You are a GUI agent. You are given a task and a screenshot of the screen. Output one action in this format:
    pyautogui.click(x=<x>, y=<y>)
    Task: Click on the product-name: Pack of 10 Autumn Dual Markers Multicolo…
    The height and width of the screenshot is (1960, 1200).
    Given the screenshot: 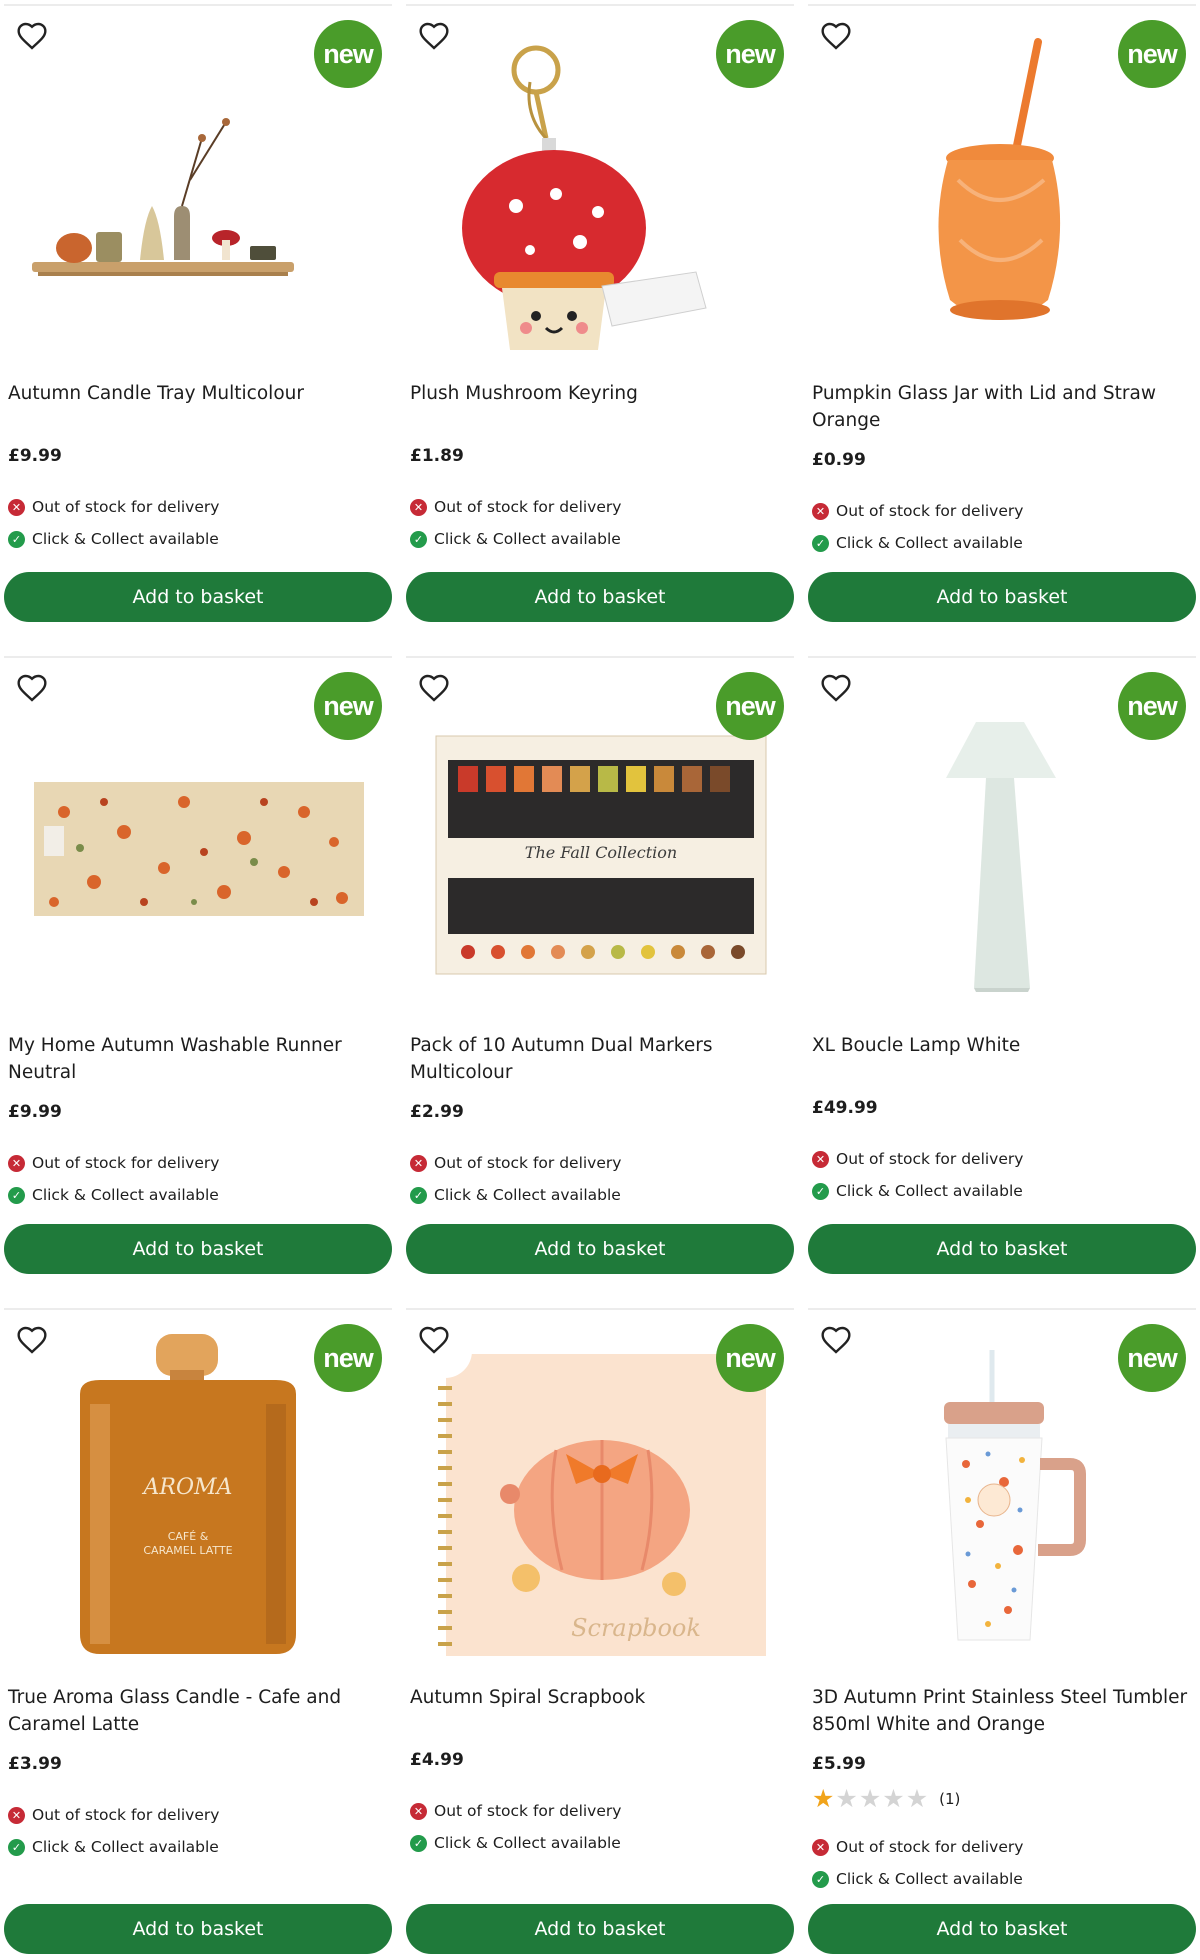 What is the action you would take?
    pyautogui.click(x=600, y=1059)
    